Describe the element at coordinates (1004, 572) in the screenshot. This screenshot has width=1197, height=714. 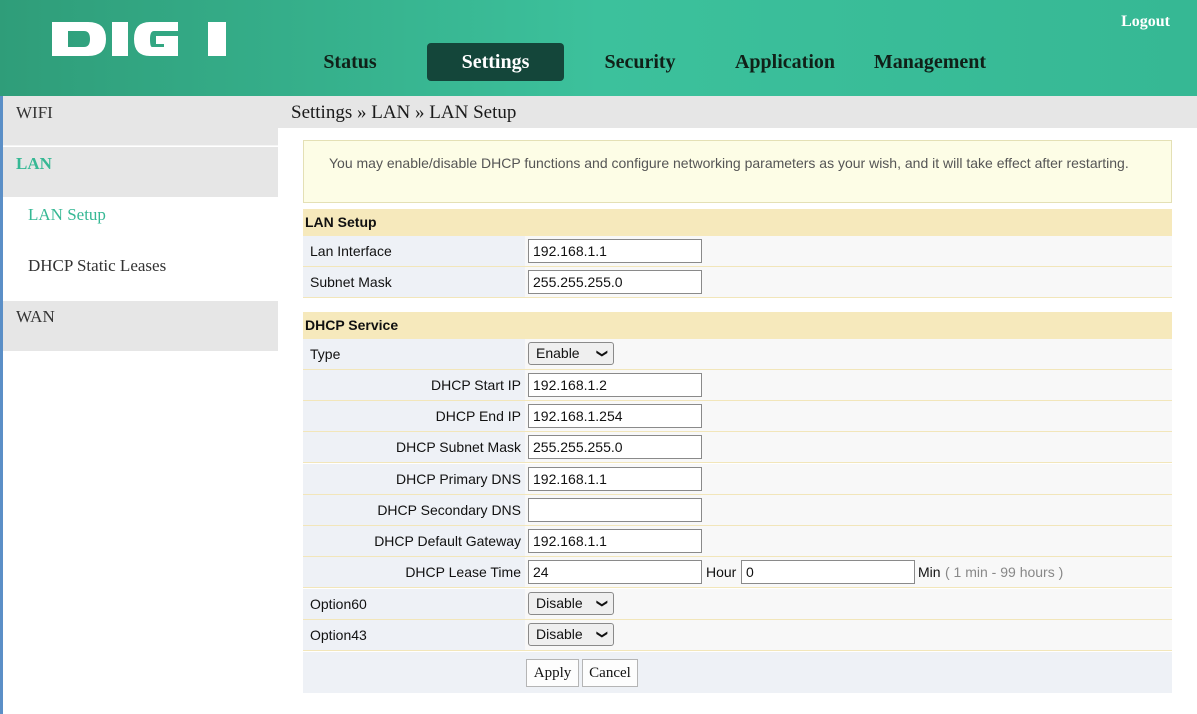
I see `lease-range-hint: ( 1 min - 99 hours )` at that location.